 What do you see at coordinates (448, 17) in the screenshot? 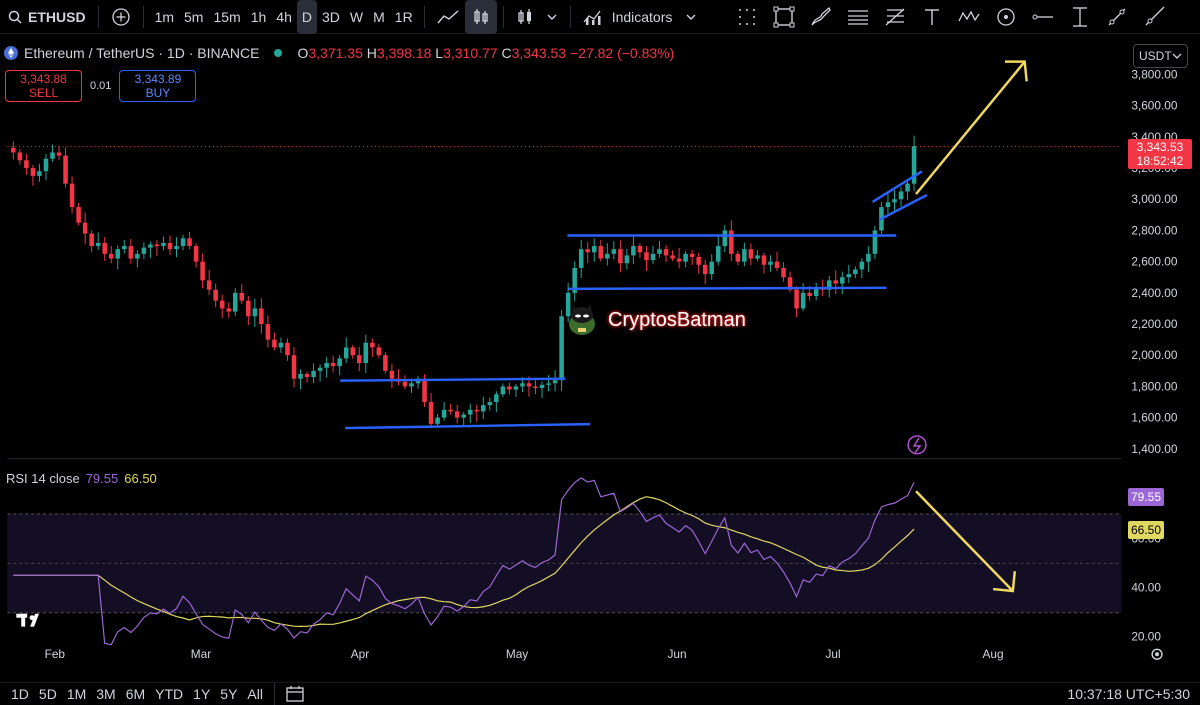
I see `line-chart-type-button` at bounding box center [448, 17].